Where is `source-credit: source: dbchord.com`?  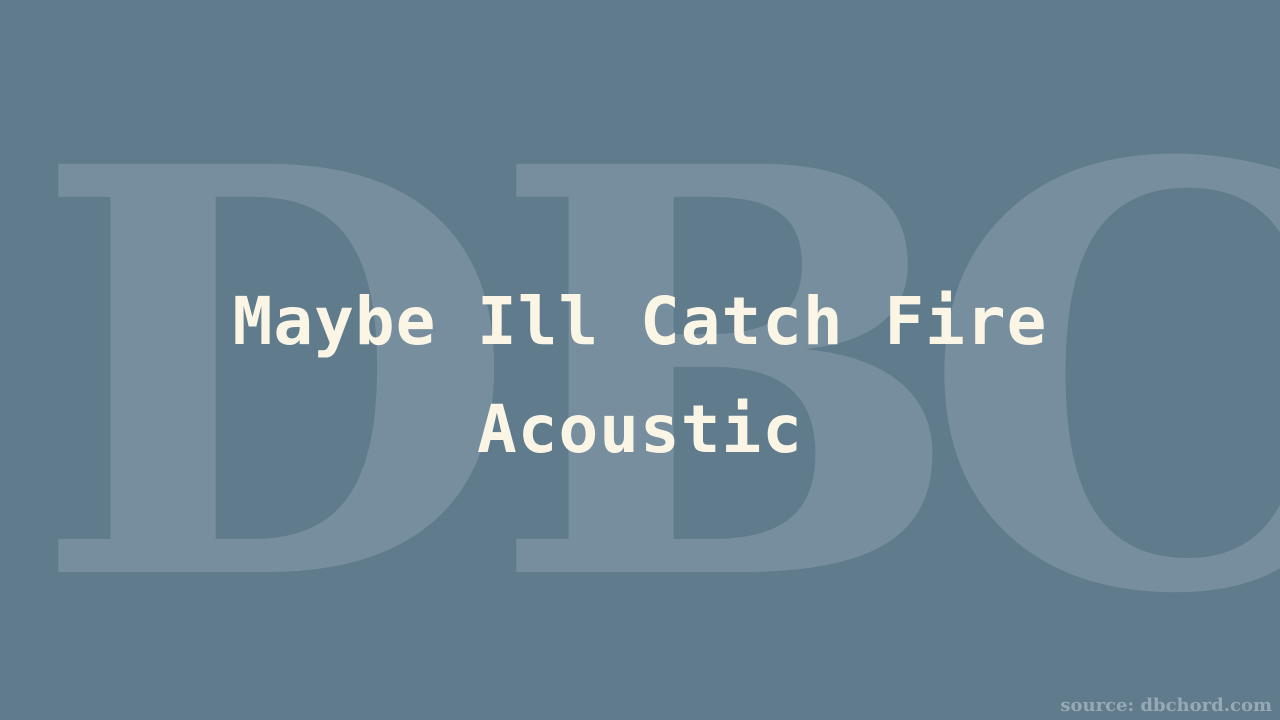
source-credit: source: dbchord.com is located at coordinates (1166, 705).